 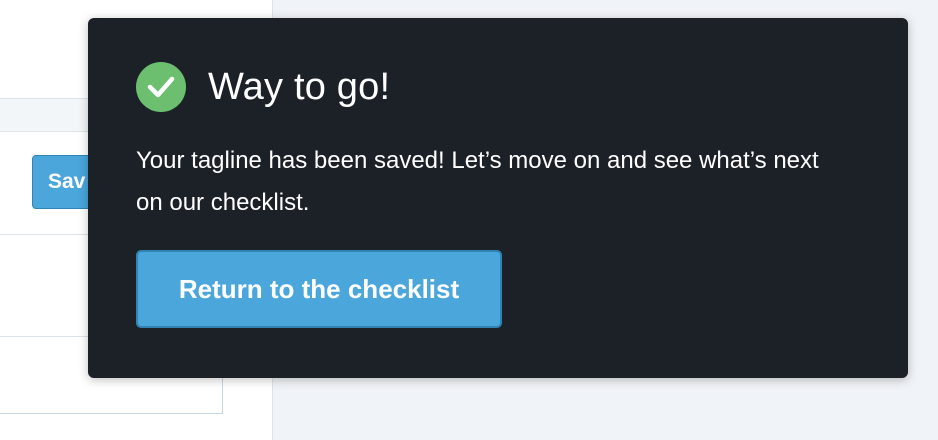 I want to click on input-box-edge, so click(x=111, y=413).